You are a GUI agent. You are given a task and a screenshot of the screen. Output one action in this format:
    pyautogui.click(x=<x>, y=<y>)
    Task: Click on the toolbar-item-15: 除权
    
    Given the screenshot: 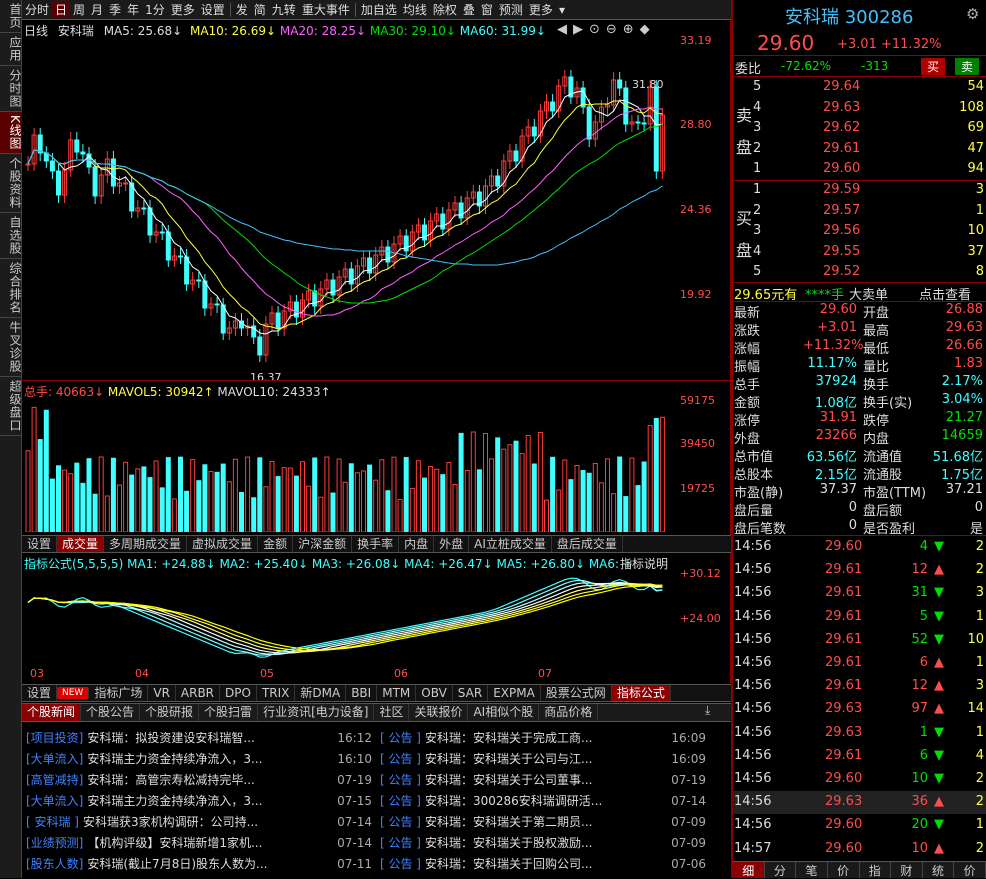 What is the action you would take?
    pyautogui.click(x=445, y=9)
    